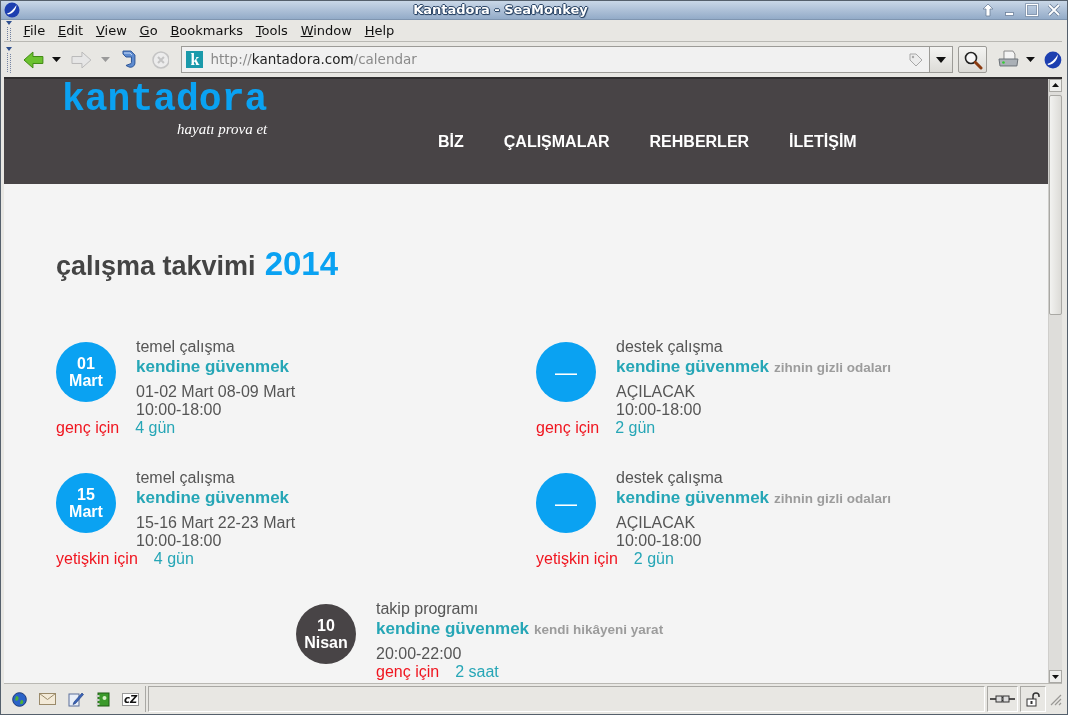  What do you see at coordinates (326, 30) in the screenshot?
I see `menu-item: Window` at bounding box center [326, 30].